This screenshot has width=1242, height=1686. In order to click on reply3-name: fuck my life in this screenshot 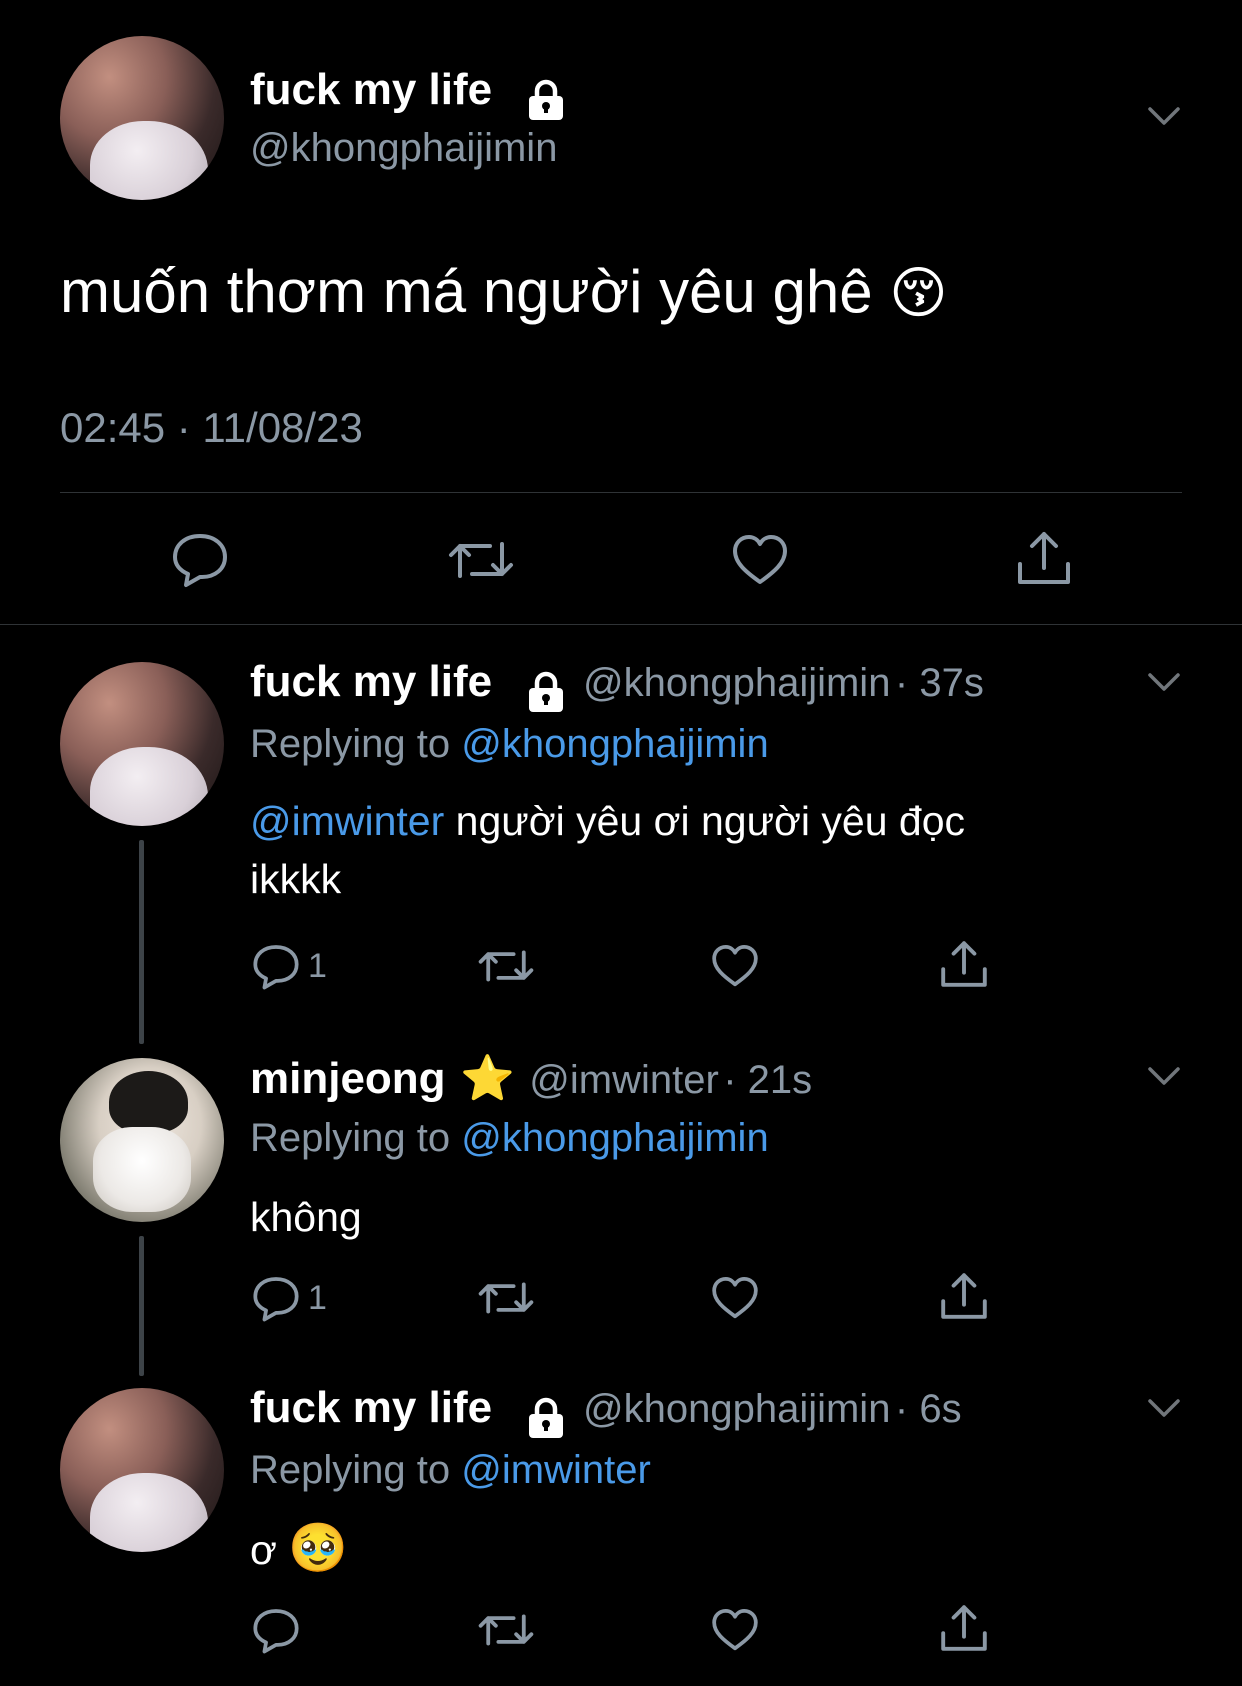, I will do `click(371, 1407)`.